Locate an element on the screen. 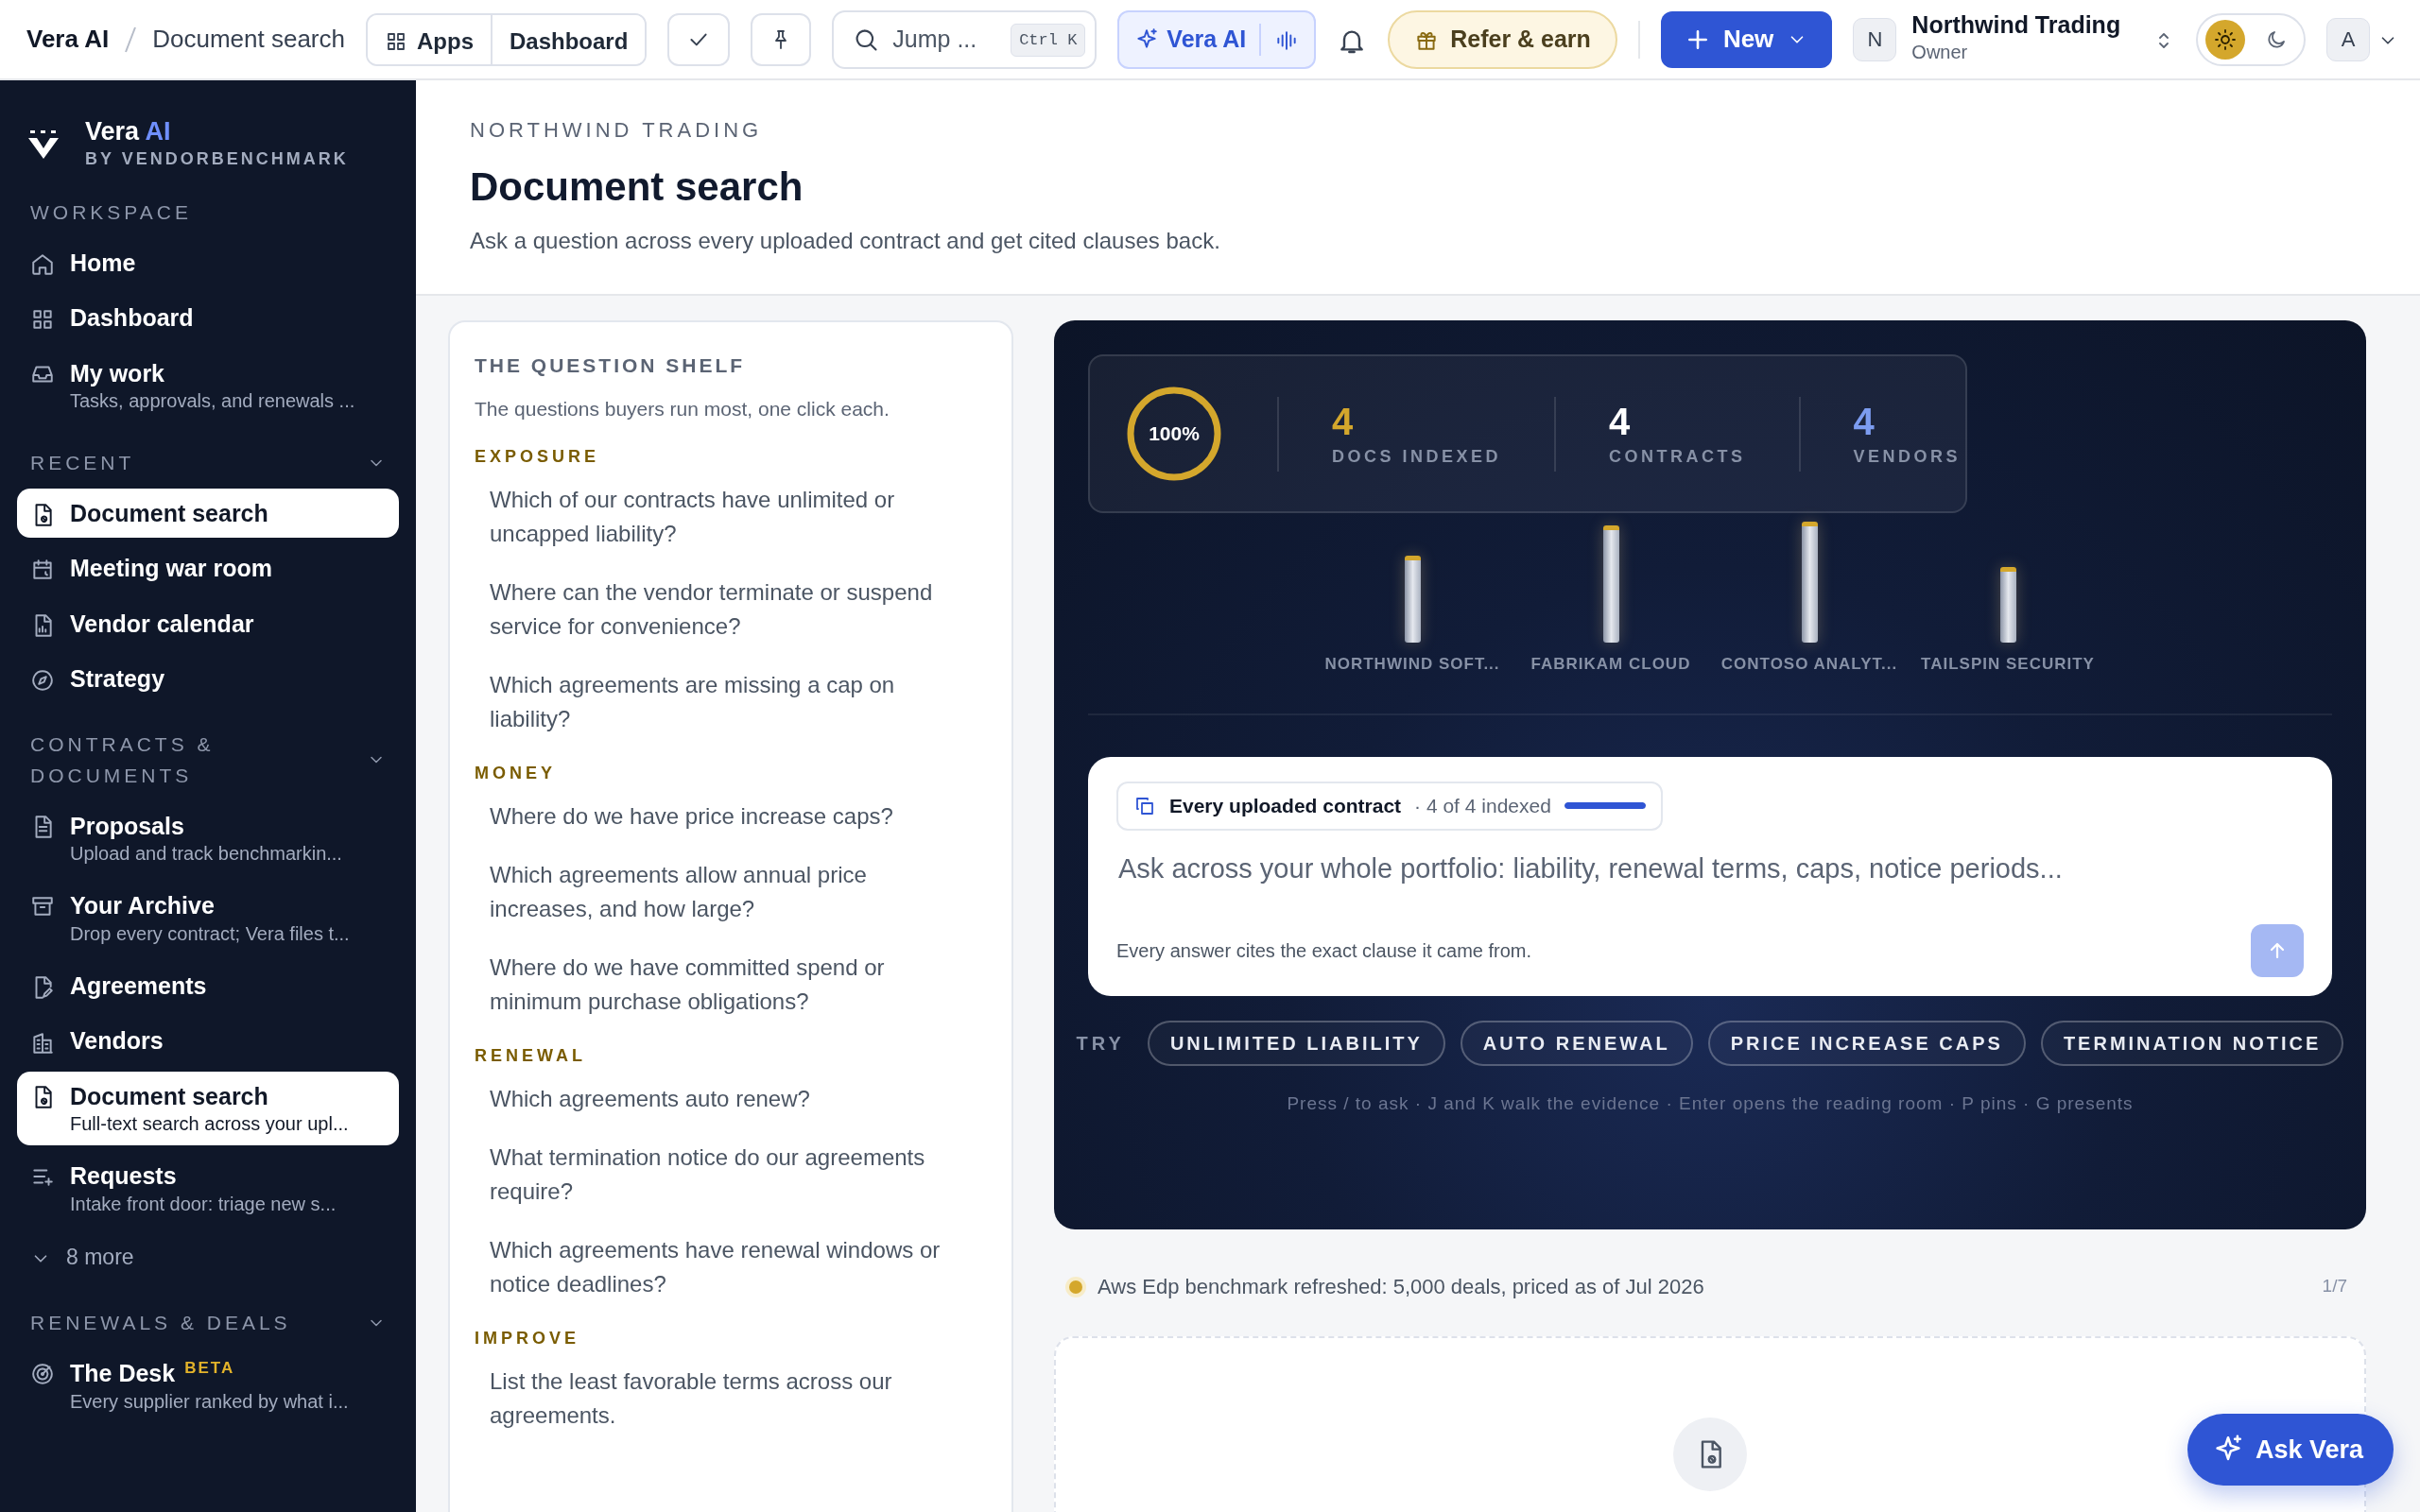 The height and width of the screenshot is (1512, 2420). nav-item: Vendors is located at coordinates (208, 1041).